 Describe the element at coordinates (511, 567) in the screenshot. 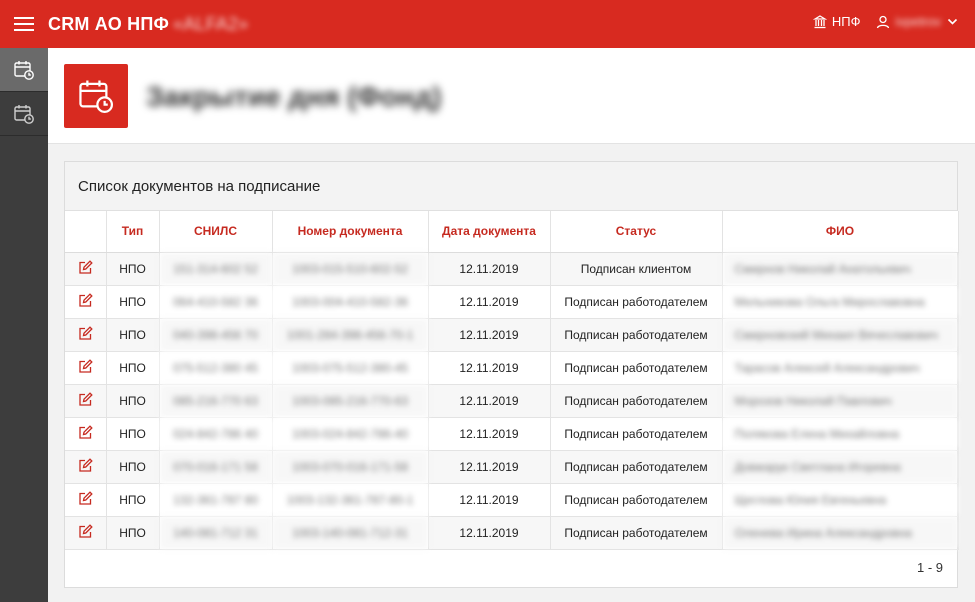

I see `panel-footer: 1 - 9` at that location.